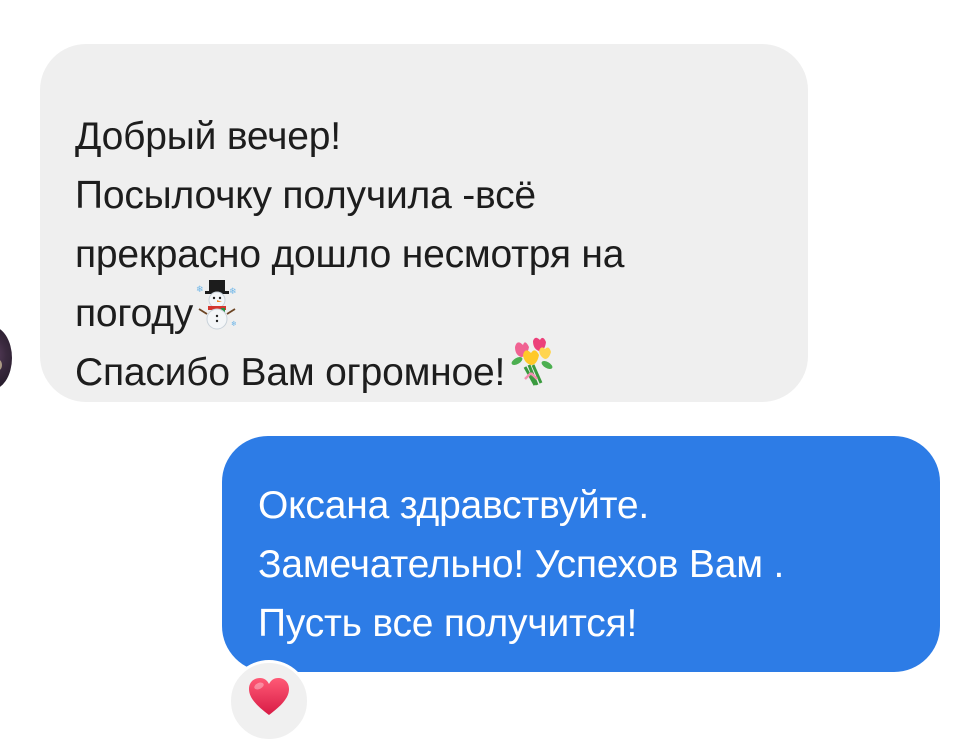 This screenshot has width=953, height=742. I want to click on reaction-badge, so click(269, 701).